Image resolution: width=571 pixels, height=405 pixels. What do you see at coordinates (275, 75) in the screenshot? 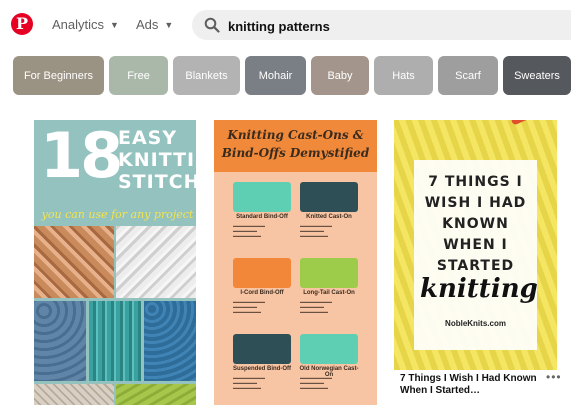
I see `chip-mohair: Mohair` at bounding box center [275, 75].